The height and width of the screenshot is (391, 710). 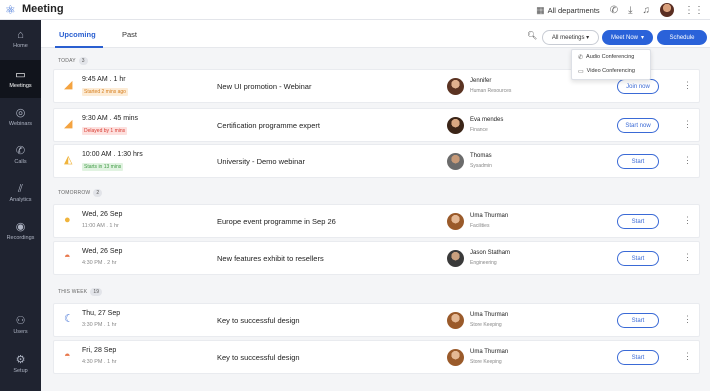 What do you see at coordinates (20, 113) in the screenshot?
I see `webinar-icon: ◎` at bounding box center [20, 113].